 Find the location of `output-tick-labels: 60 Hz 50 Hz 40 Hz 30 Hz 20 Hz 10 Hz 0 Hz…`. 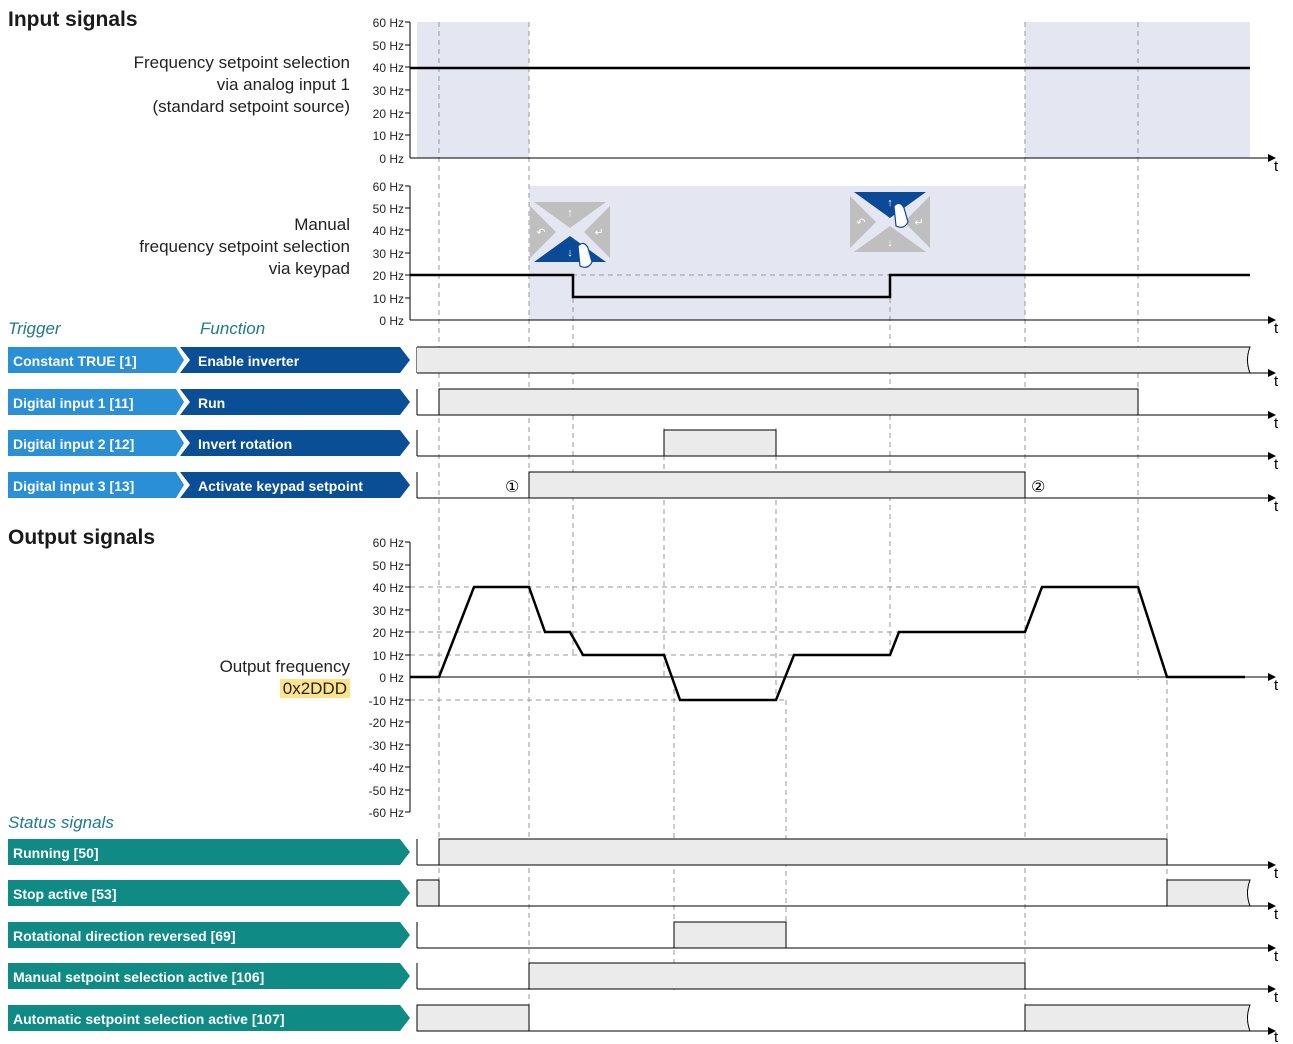

output-tick-labels: 60 Hz 50 Hz 40 Hz 30 Hz 20 Hz 10 Hz 0 Hz… is located at coordinates (386, 678).